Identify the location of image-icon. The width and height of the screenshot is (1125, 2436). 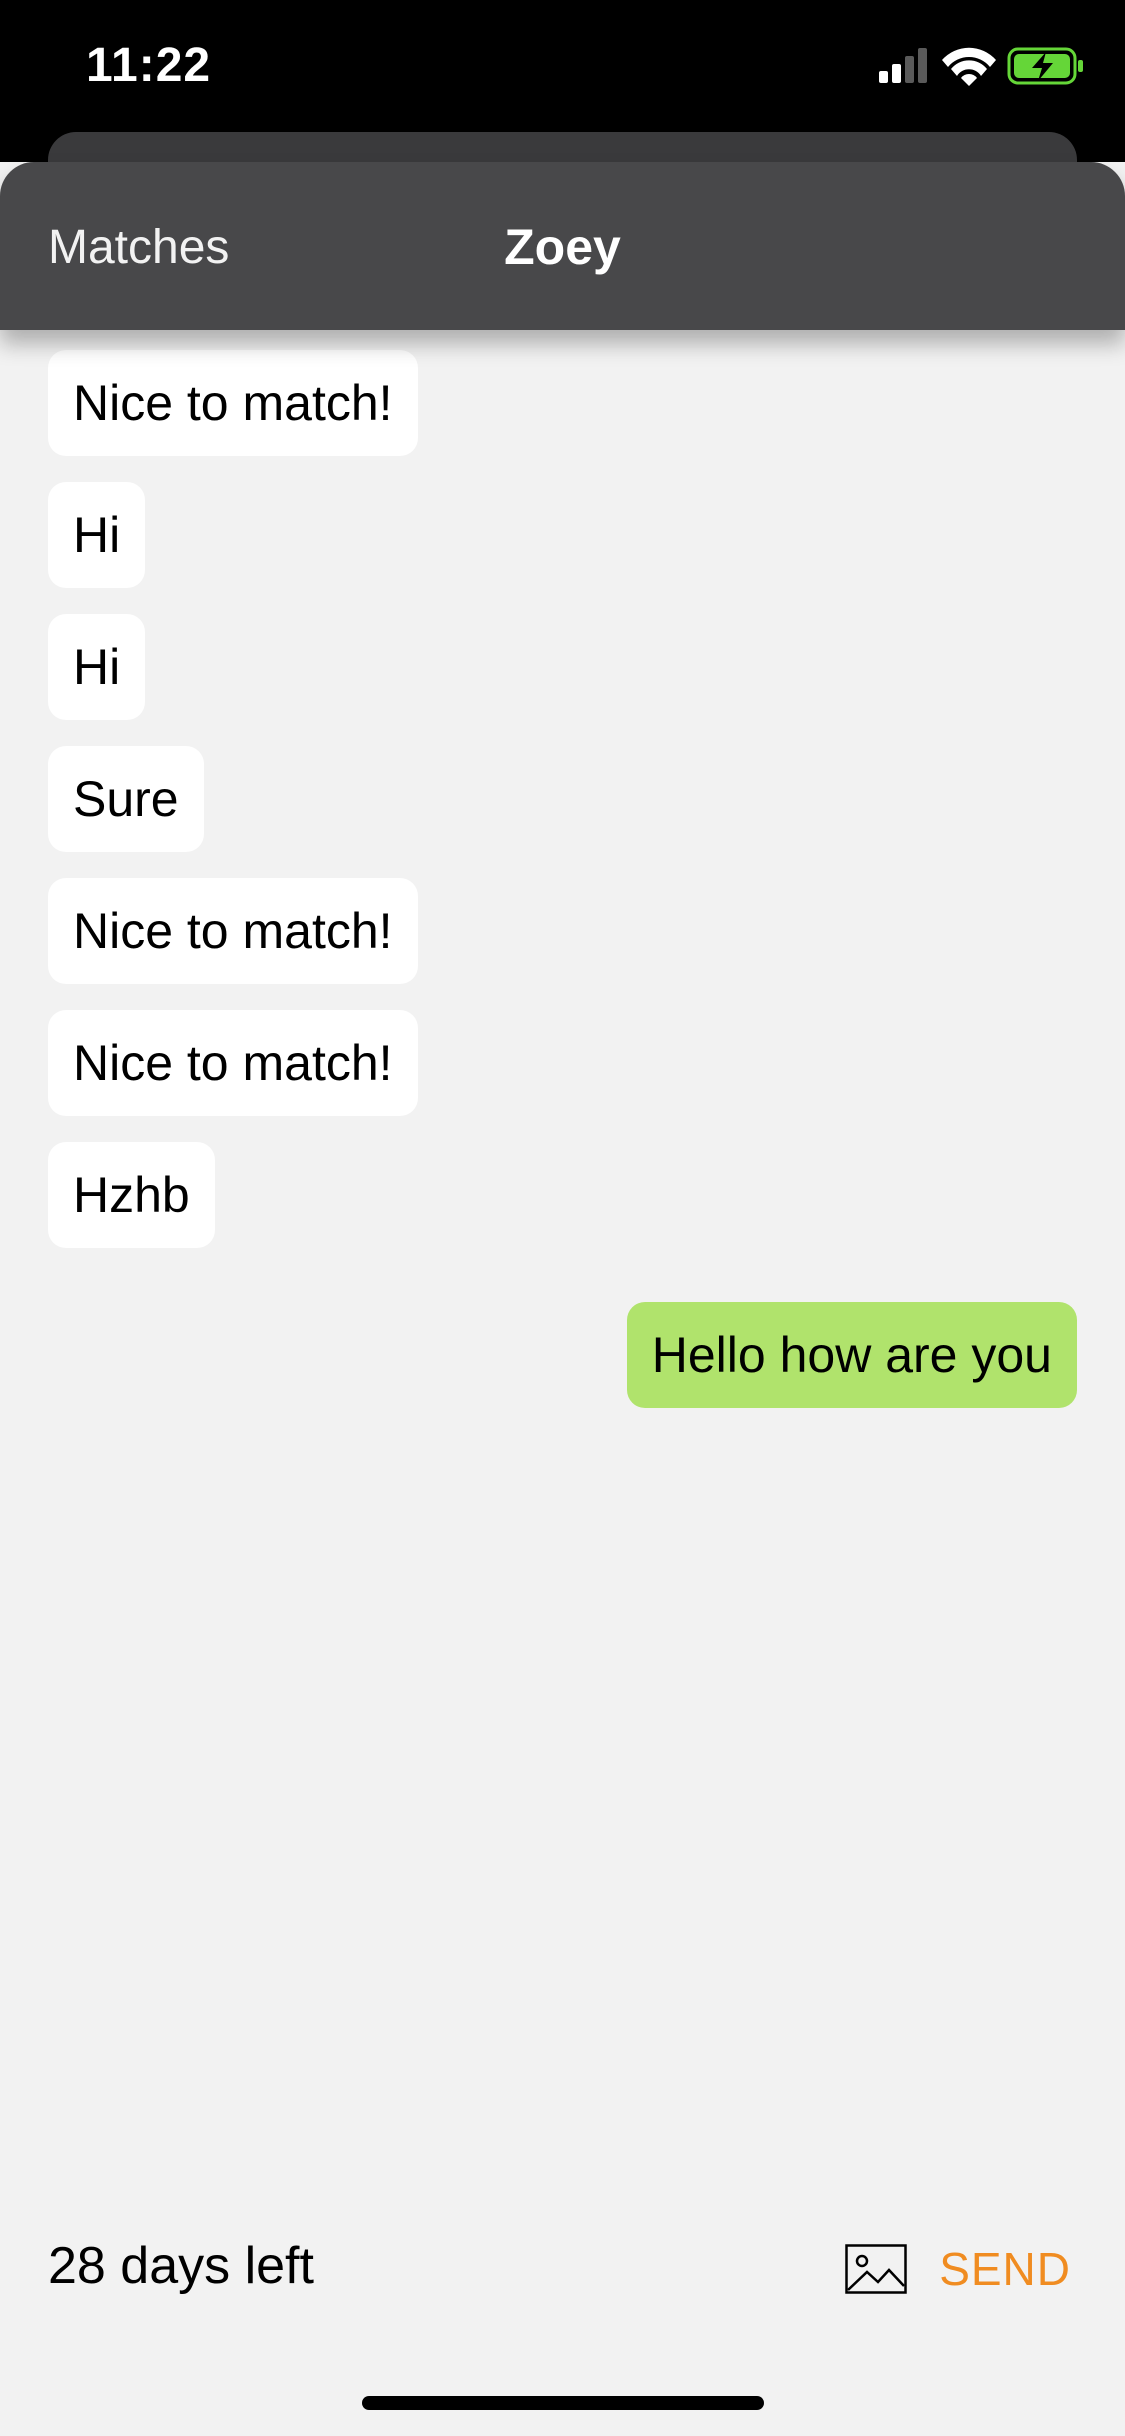
(876, 2269).